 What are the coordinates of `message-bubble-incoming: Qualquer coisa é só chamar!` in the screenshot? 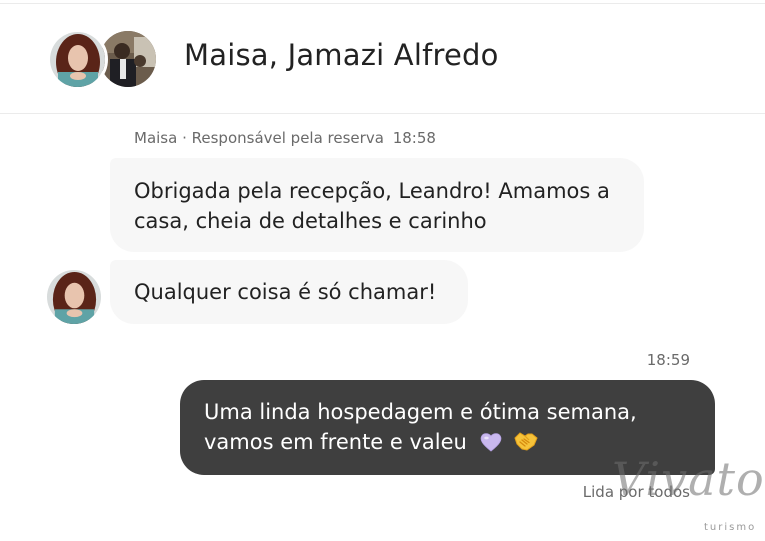 It's located at (289, 292).